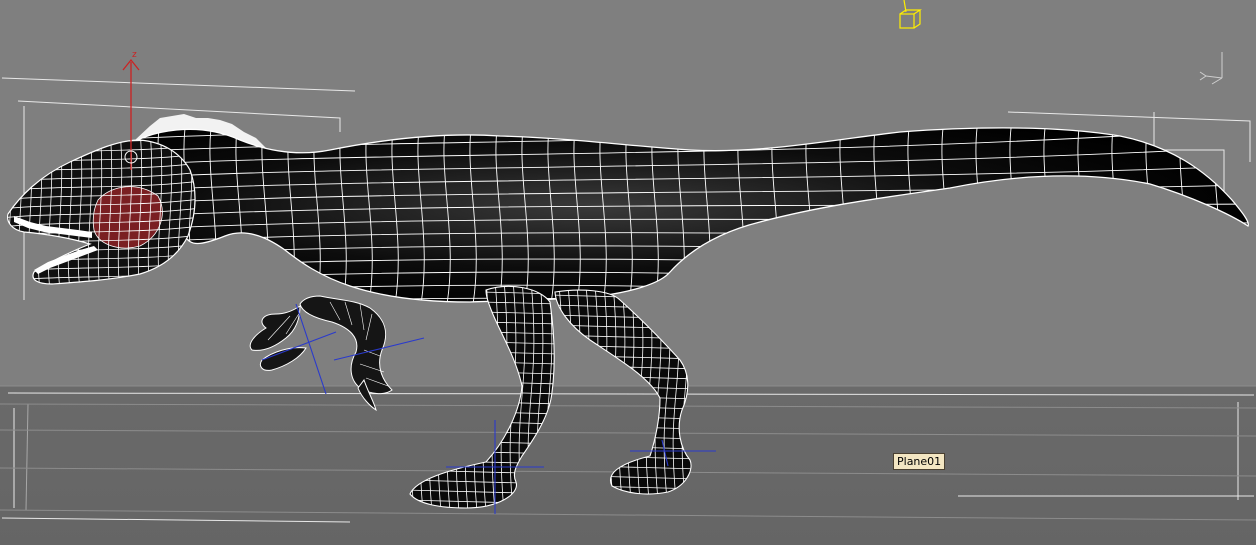 The height and width of the screenshot is (545, 1256). Describe the element at coordinates (623, 392) in the screenshot. I see `hind-leg-back` at that location.